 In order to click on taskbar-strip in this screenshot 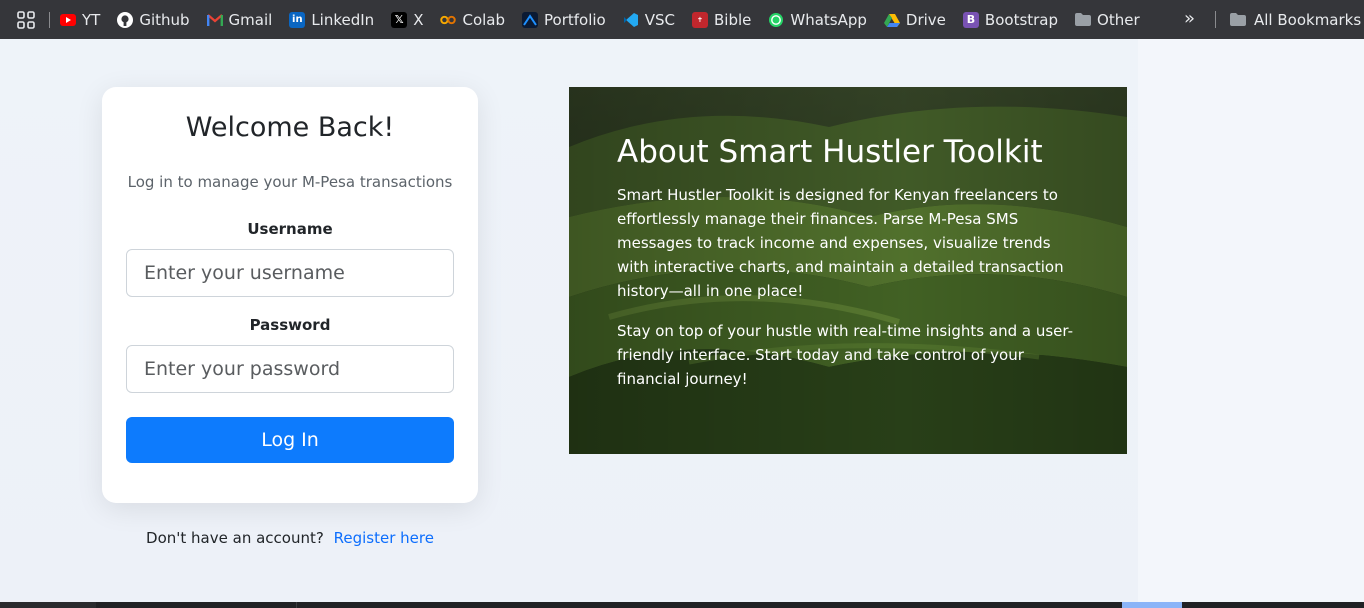, I will do `click(682, 605)`.